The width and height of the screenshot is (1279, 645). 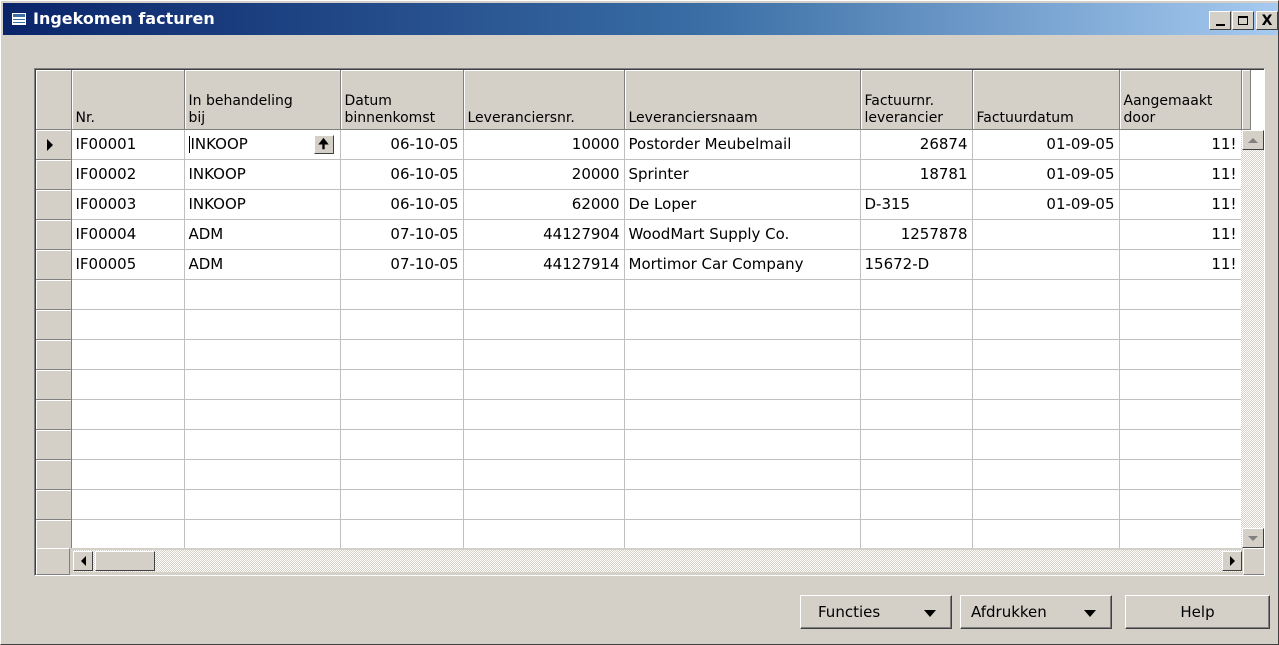 I want to click on table-cell: 07-10-05, so click(x=402, y=234).